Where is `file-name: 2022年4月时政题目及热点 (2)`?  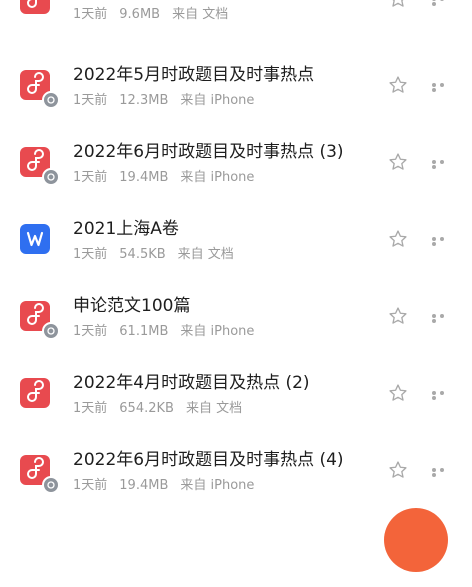
file-name: 2022年4月时政题目及热点 (2) is located at coordinates (191, 383).